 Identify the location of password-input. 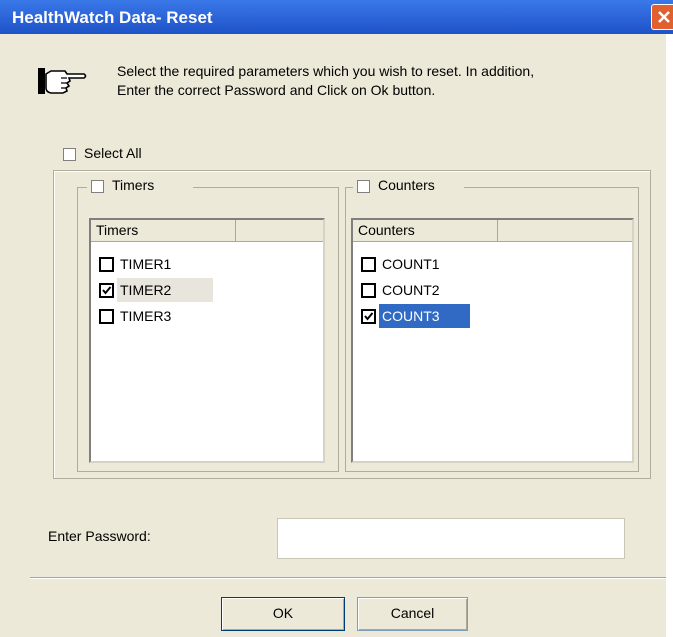
(451, 538).